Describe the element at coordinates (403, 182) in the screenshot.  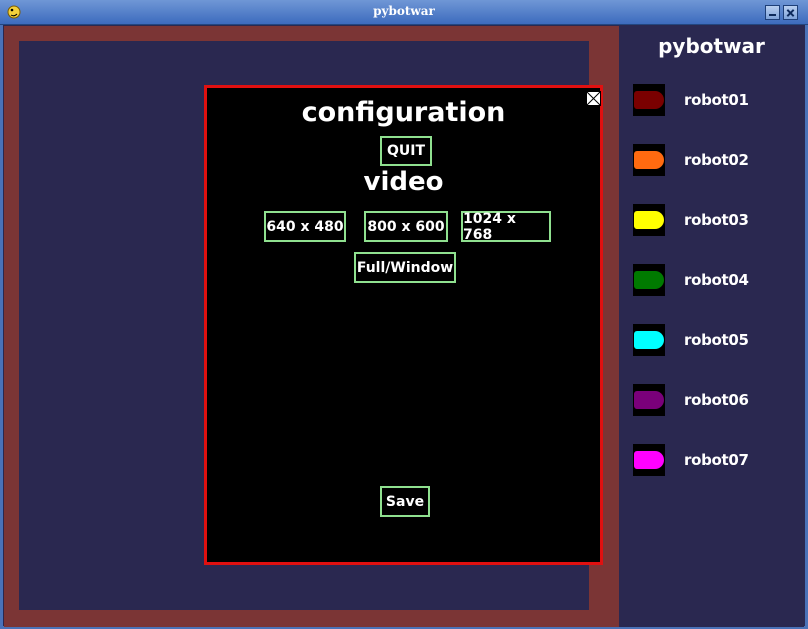
I see `video-heading: video` at that location.